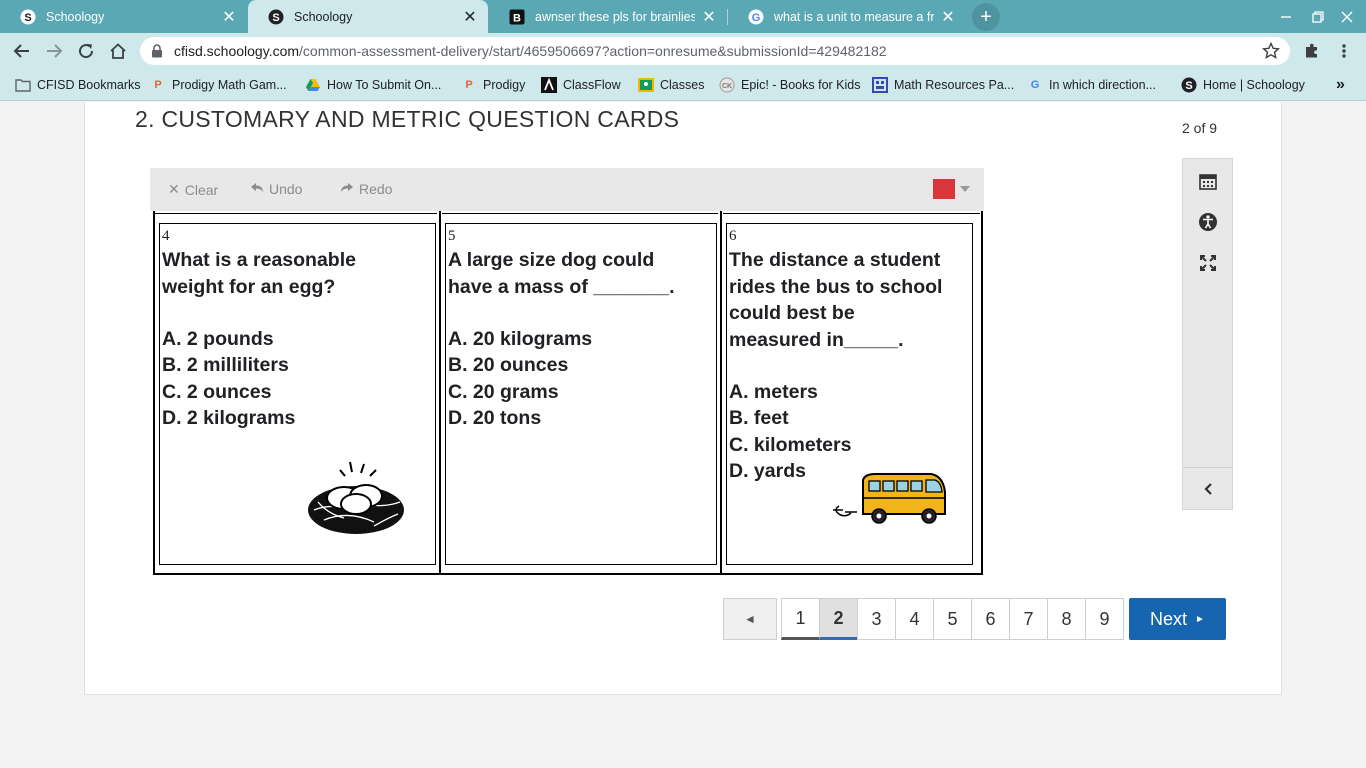 The width and height of the screenshot is (1366, 768). Describe the element at coordinates (276, 189) in the screenshot. I see `undo-button: Undo` at that location.